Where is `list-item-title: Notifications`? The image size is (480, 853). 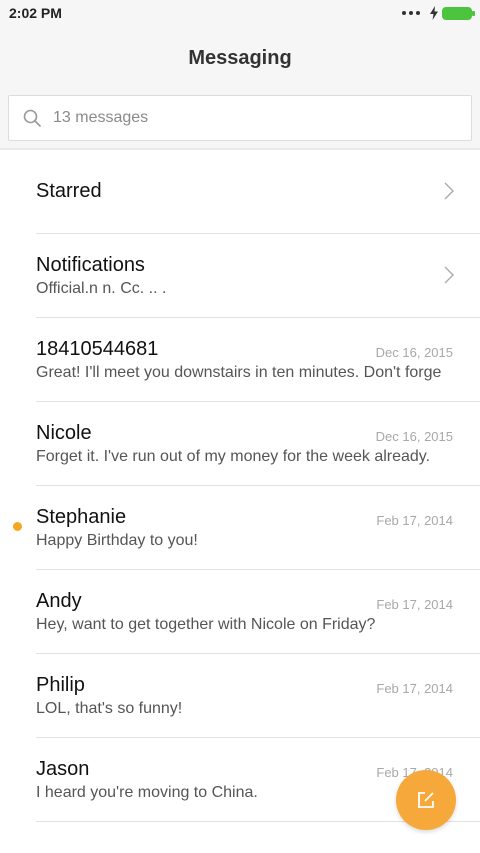
list-item-title: Notifications is located at coordinates (90, 265).